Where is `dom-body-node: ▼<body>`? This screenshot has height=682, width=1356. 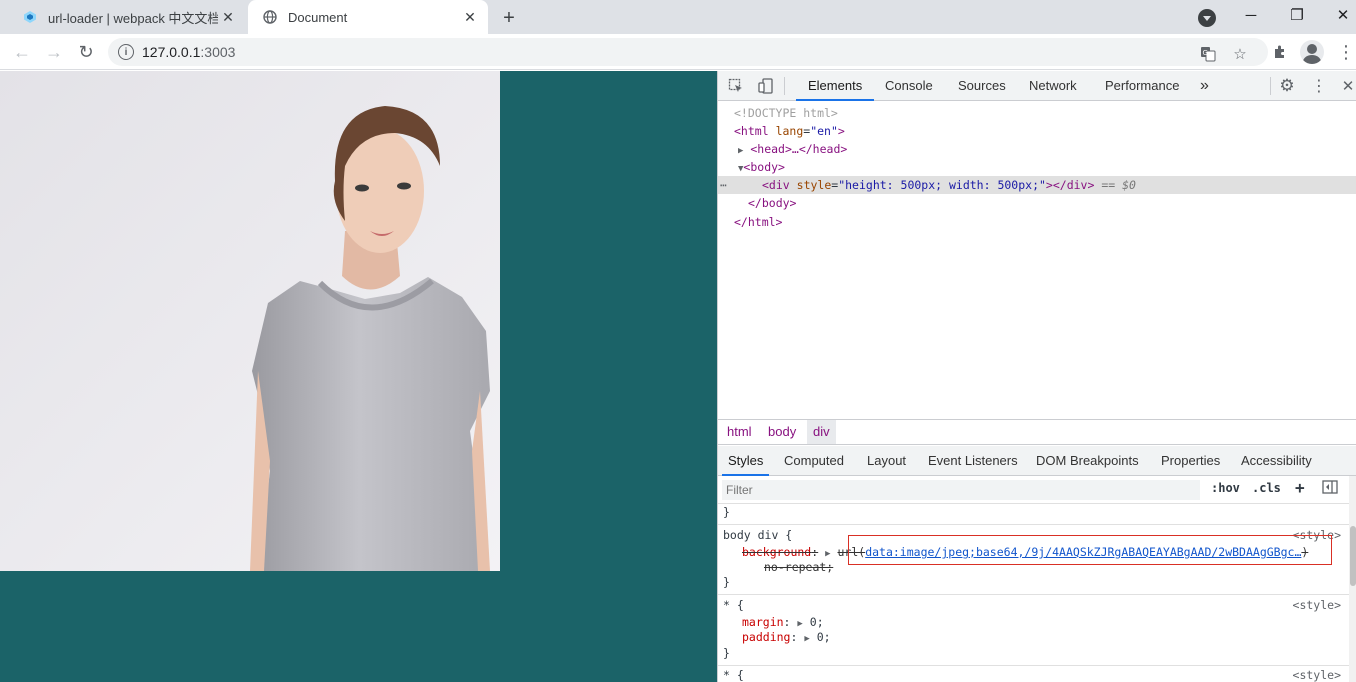 dom-body-node: ▼<body> is located at coordinates (761, 167).